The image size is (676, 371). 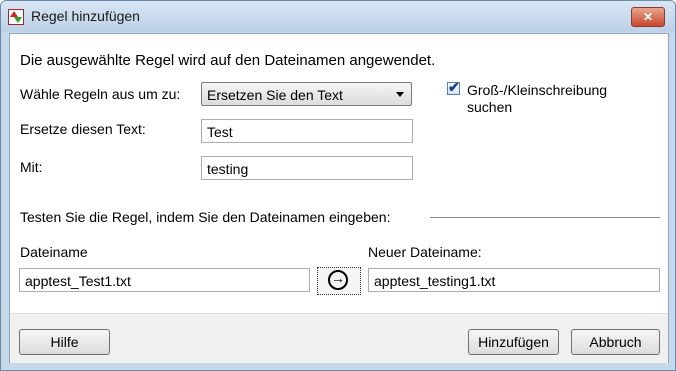 What do you see at coordinates (545, 217) in the screenshot?
I see `section-divider` at bounding box center [545, 217].